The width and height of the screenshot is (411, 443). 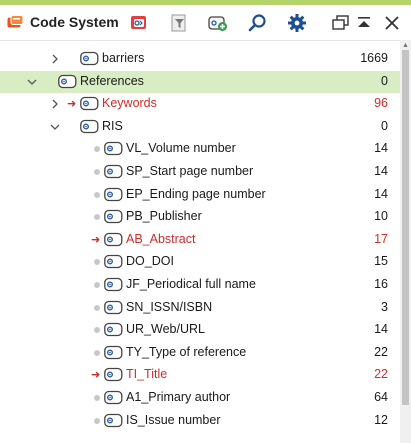 I want to click on code-label: References, so click(x=112, y=80).